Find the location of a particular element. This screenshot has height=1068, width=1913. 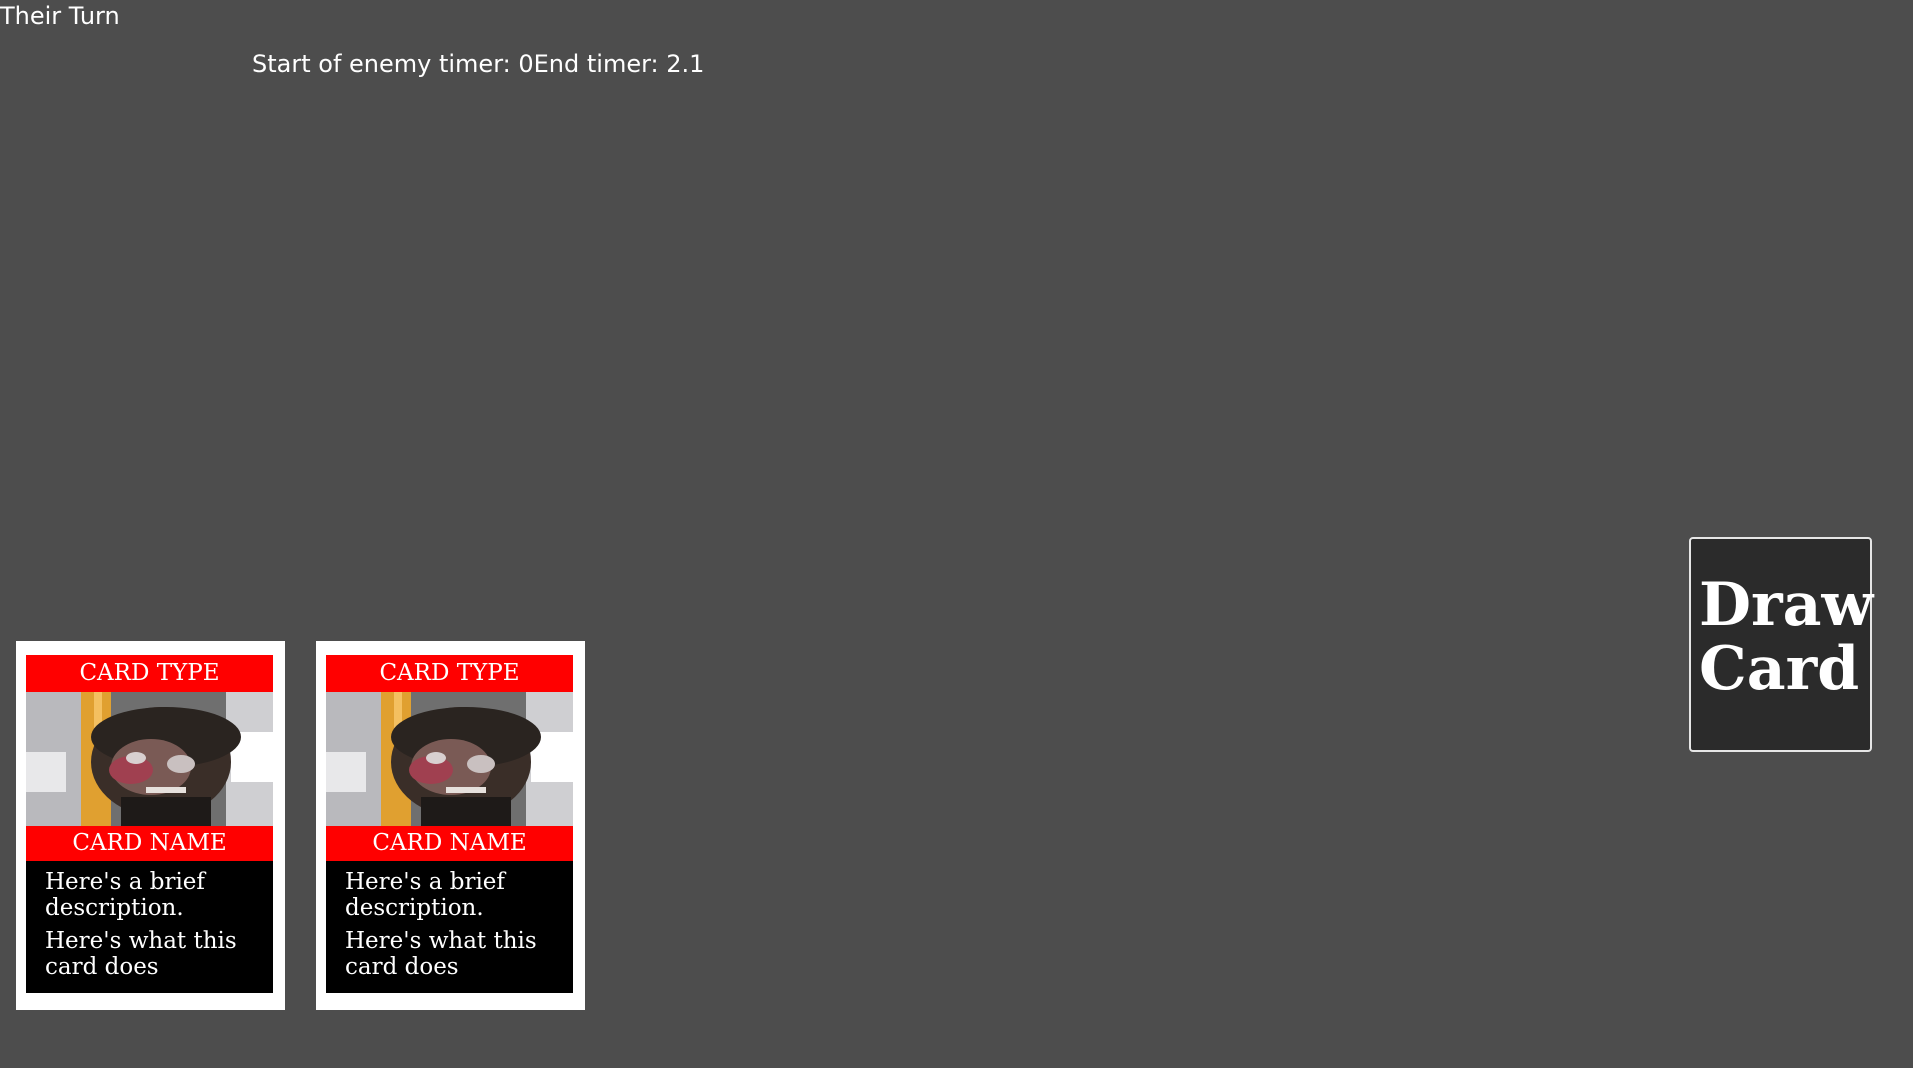

turn-indicator: Their Turn is located at coordinates (60, 16).